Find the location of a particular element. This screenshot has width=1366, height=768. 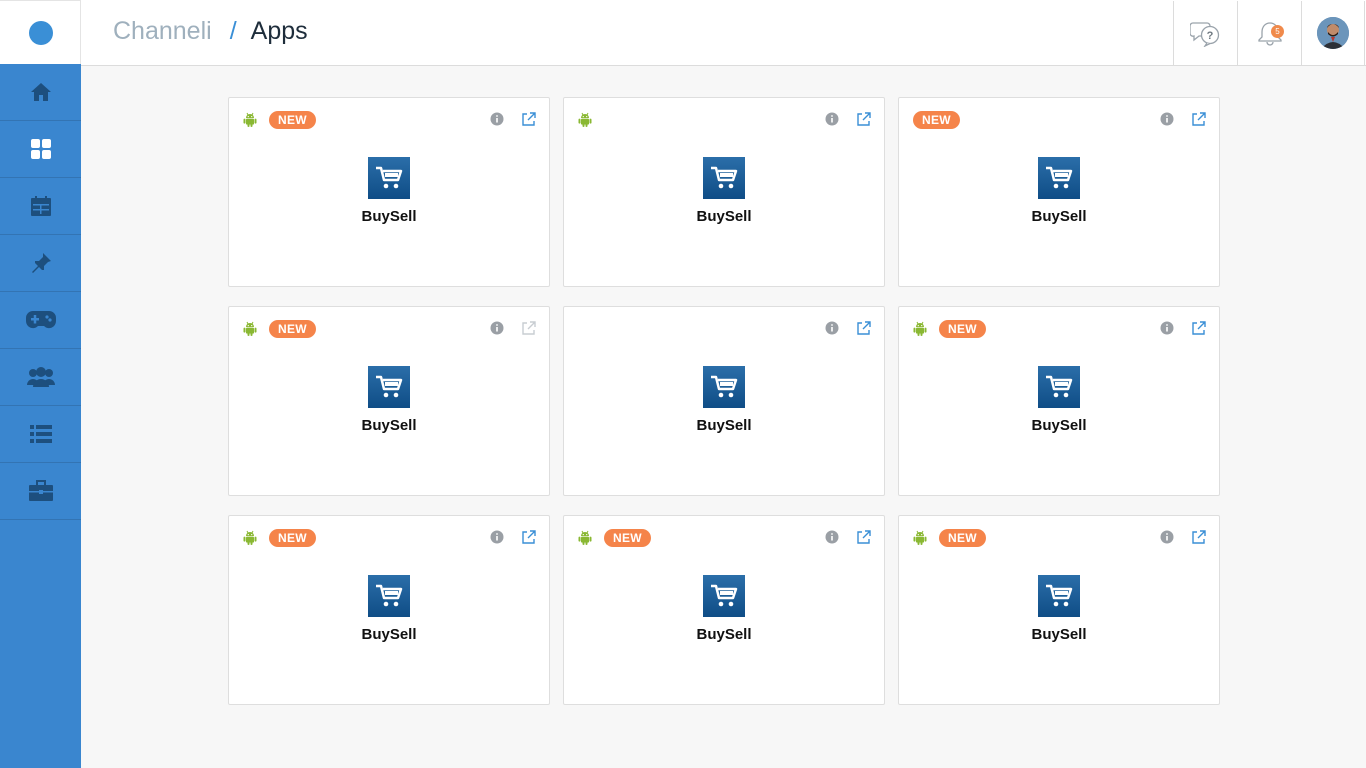

page-title: Apps is located at coordinates (279, 31).